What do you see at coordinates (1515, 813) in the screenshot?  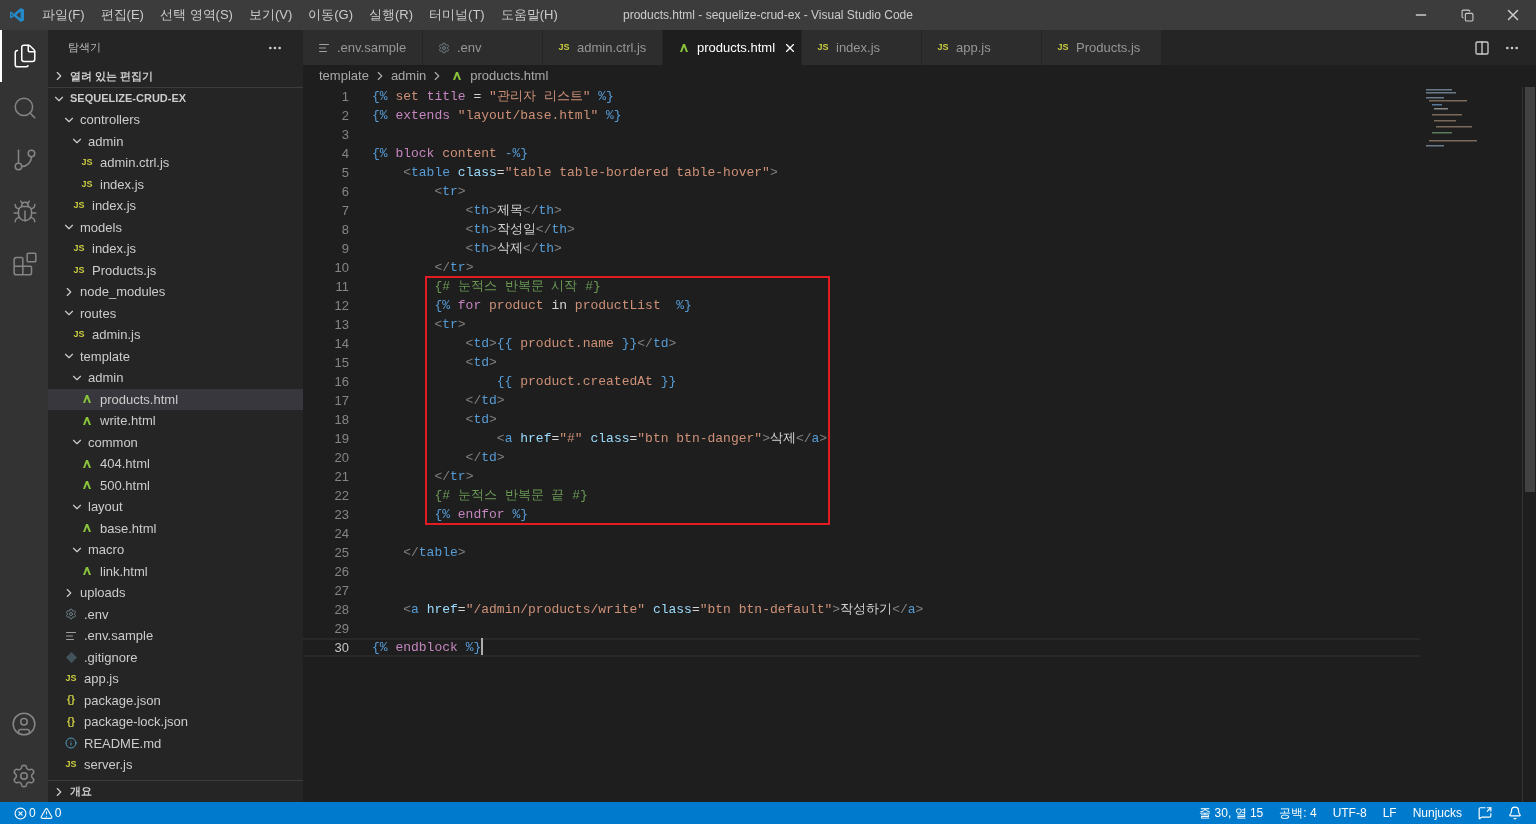 I see `bell-icon` at bounding box center [1515, 813].